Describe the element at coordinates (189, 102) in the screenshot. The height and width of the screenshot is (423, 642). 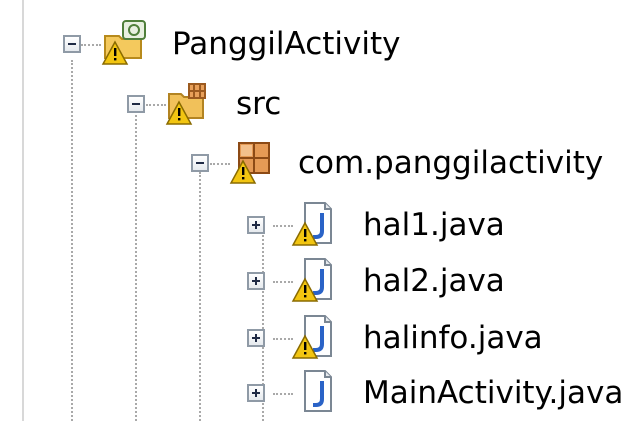
I see `source-folder-icon` at that location.